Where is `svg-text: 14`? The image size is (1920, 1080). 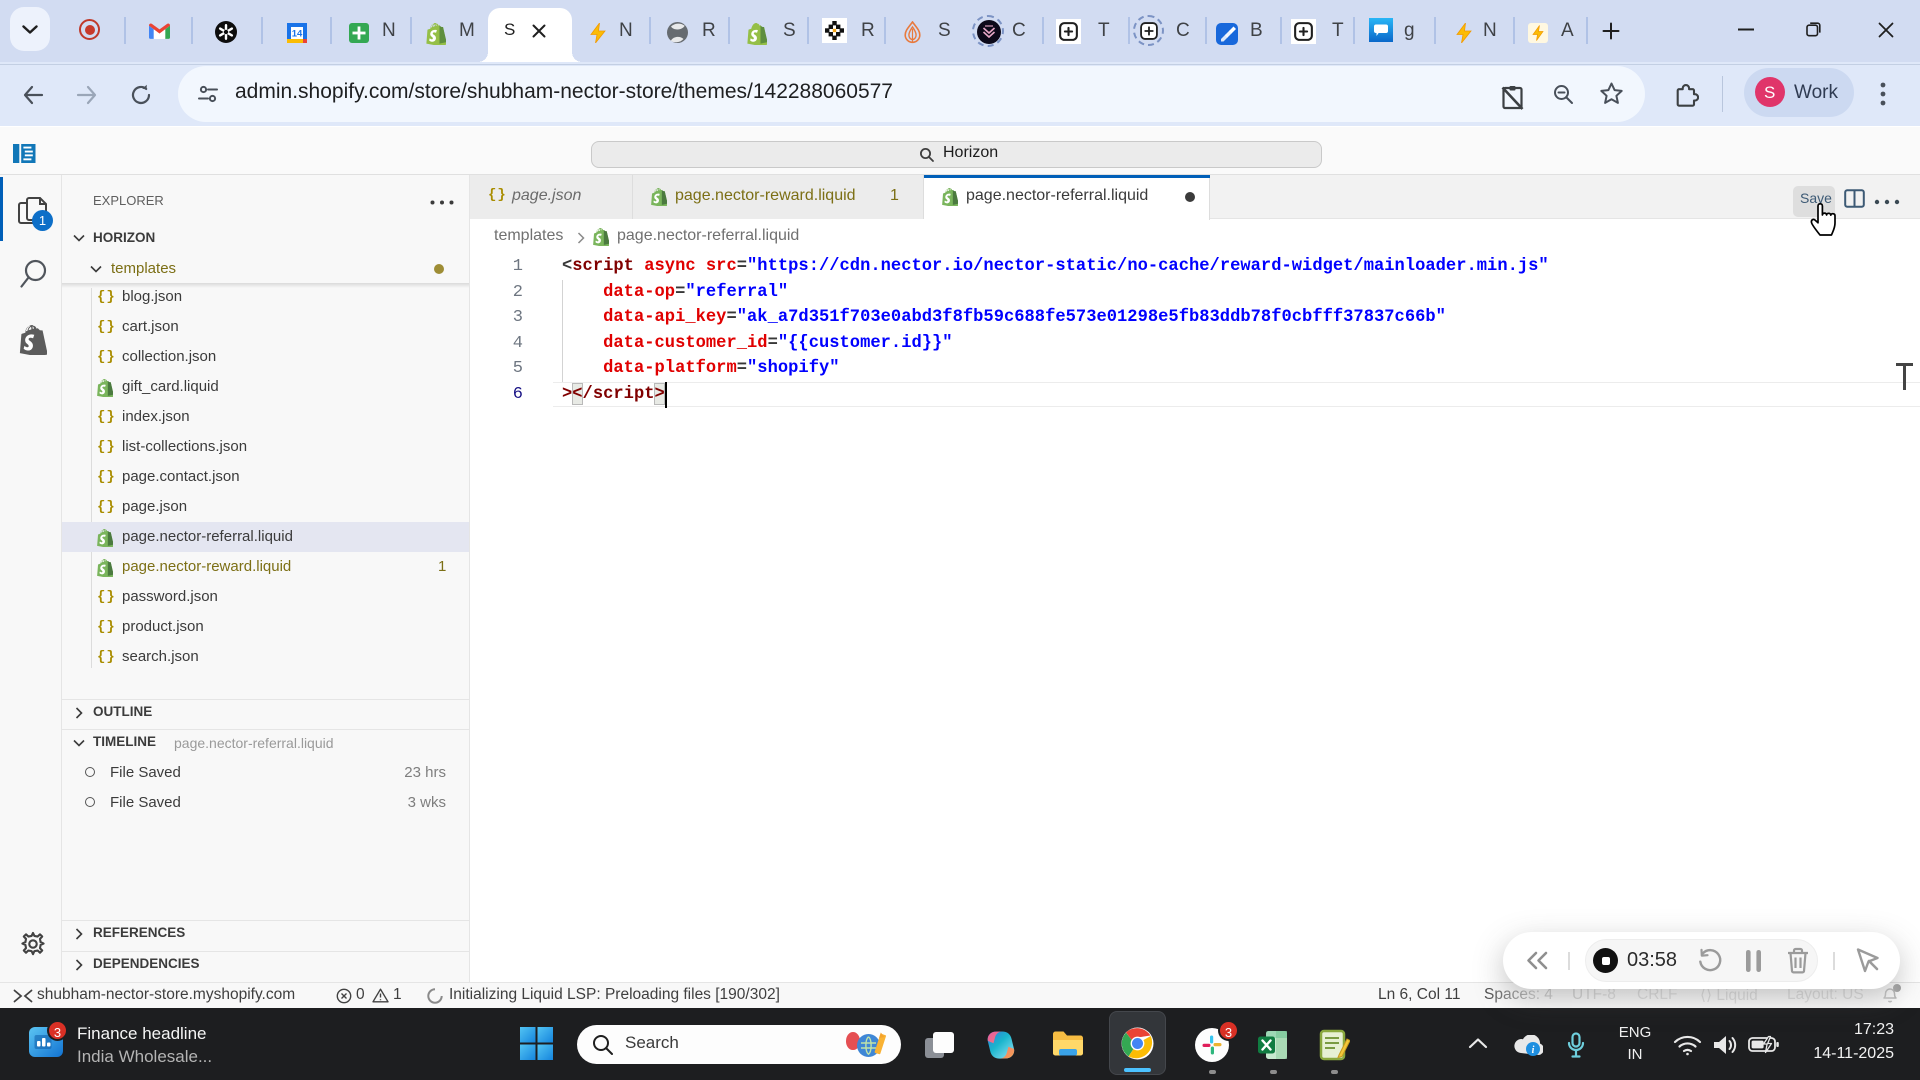 svg-text: 14 is located at coordinates (297, 34).